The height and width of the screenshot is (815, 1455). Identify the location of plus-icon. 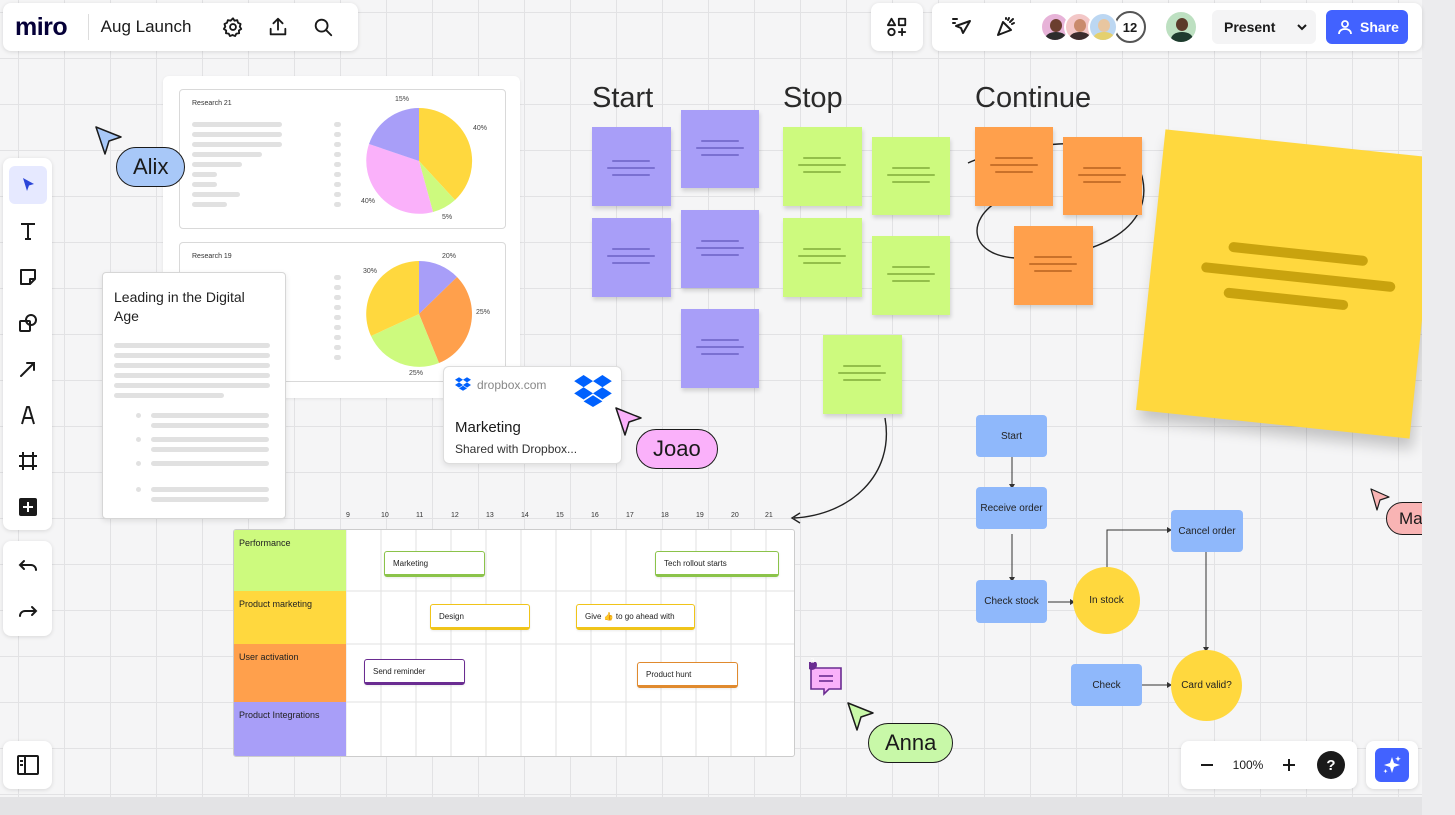
(1289, 765).